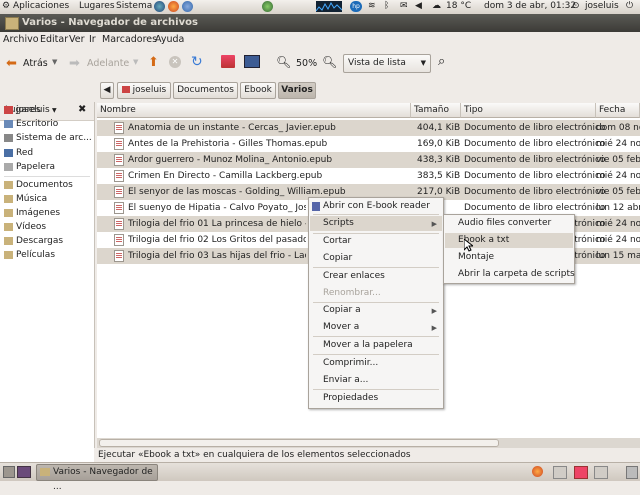 This screenshot has width=640, height=495. I want to click on menu-item-open-with-ebook-reader: Abrir con E-book reader, so click(376, 206).